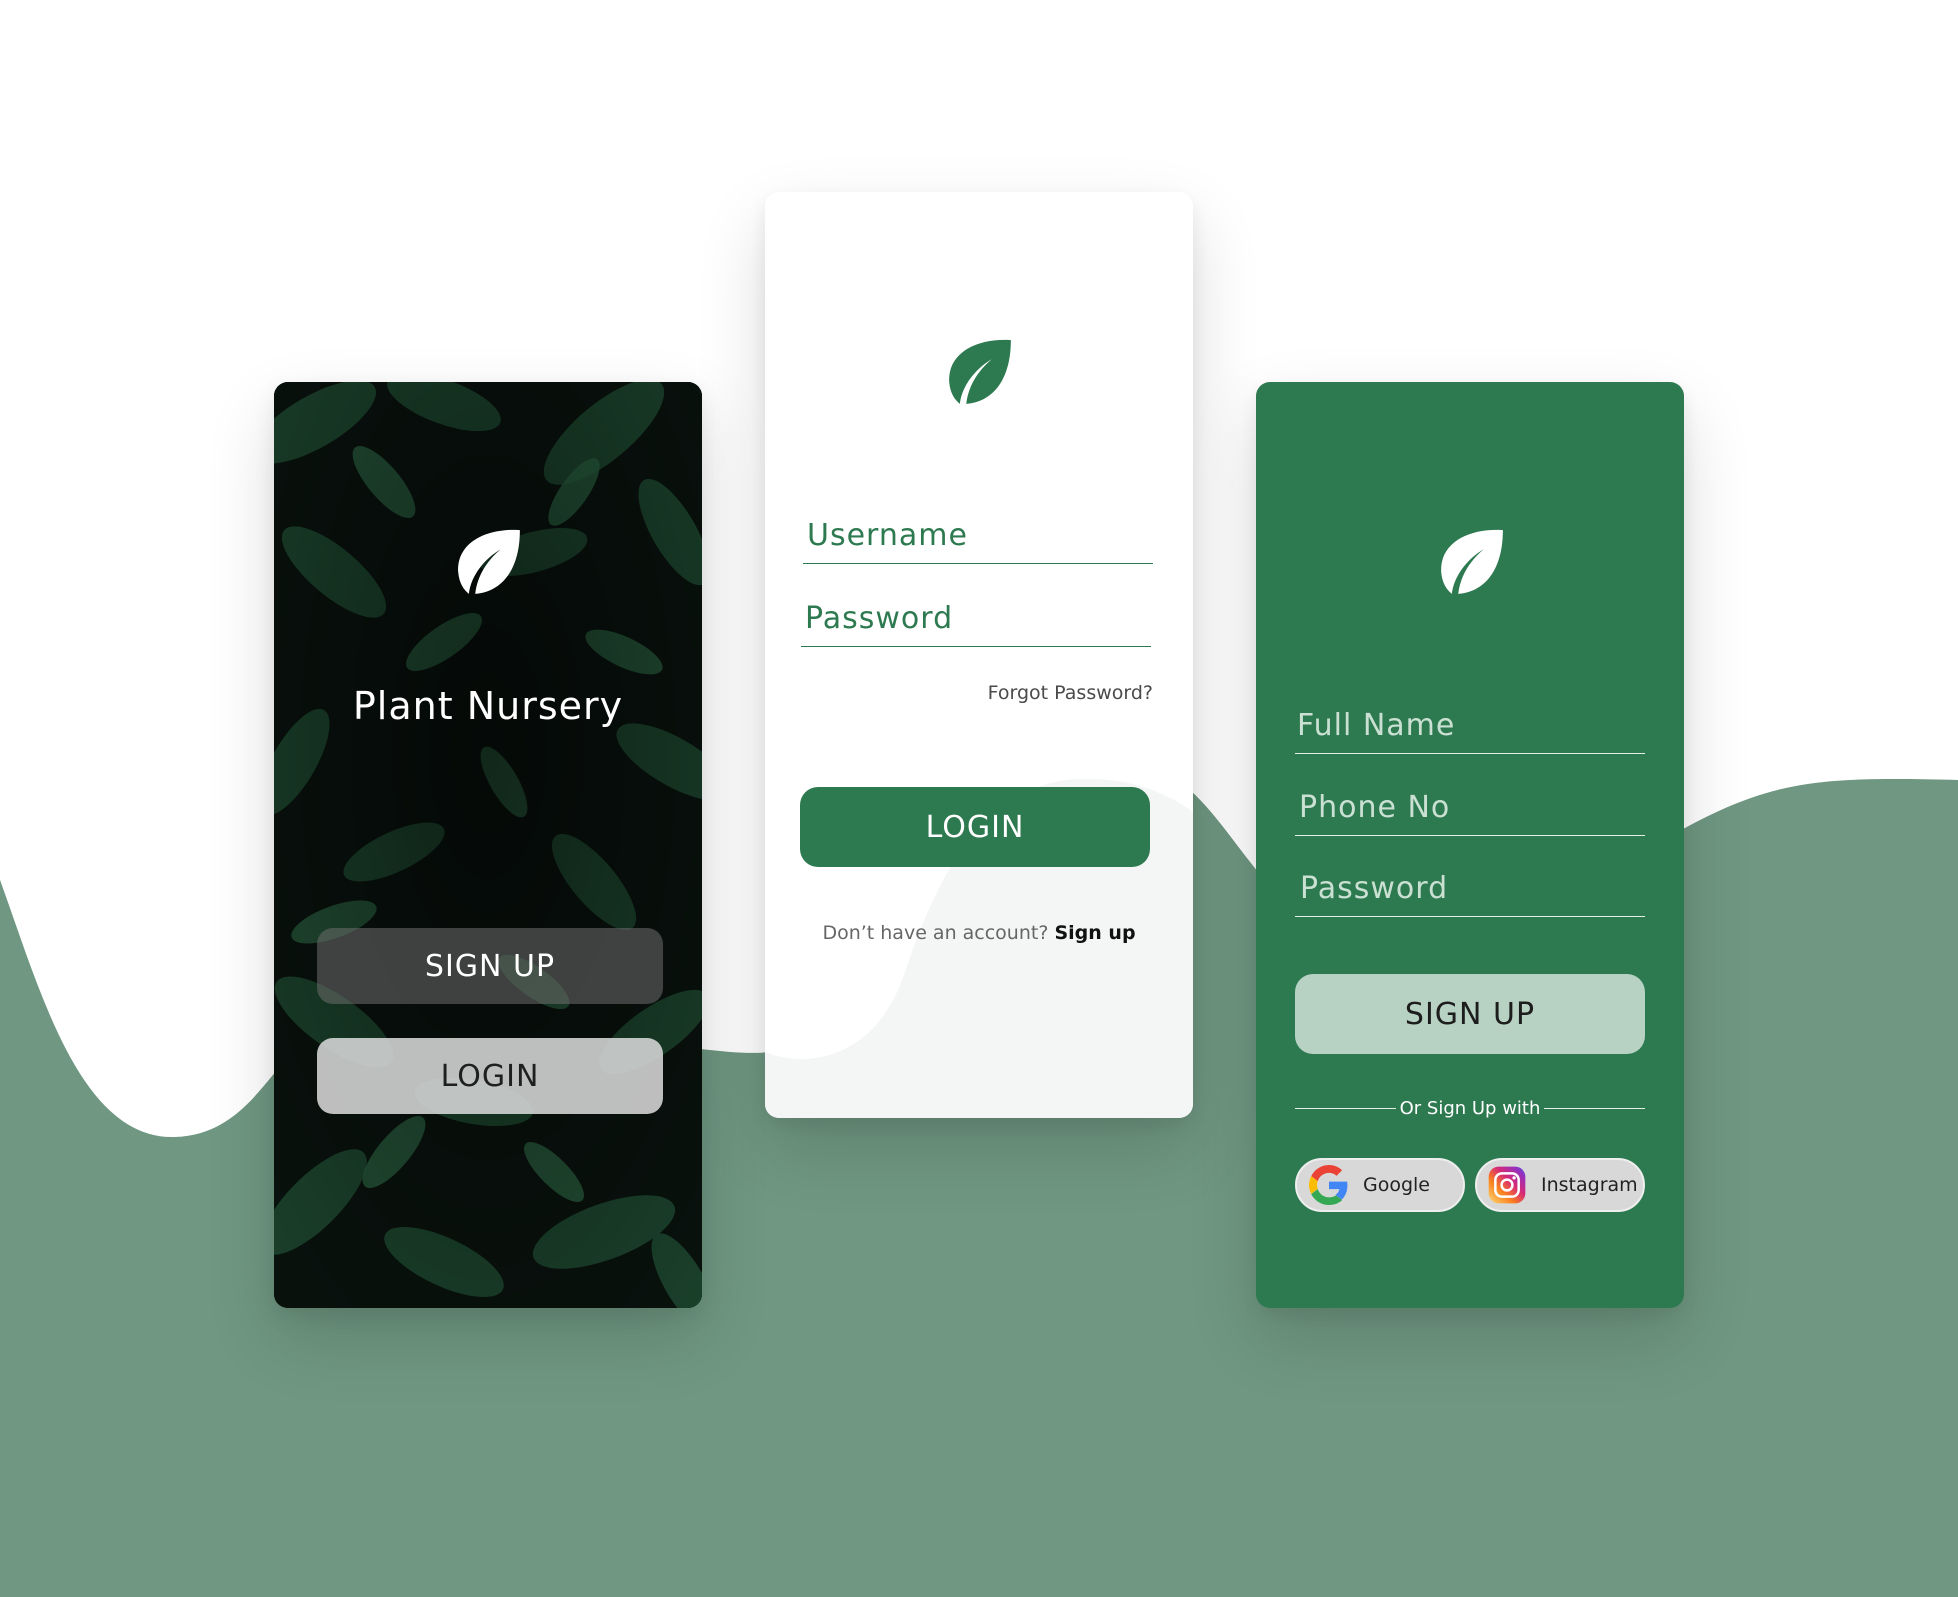 This screenshot has width=1958, height=1597. Describe the element at coordinates (1345, 1108) in the screenshot. I see `divider-line-left` at that location.